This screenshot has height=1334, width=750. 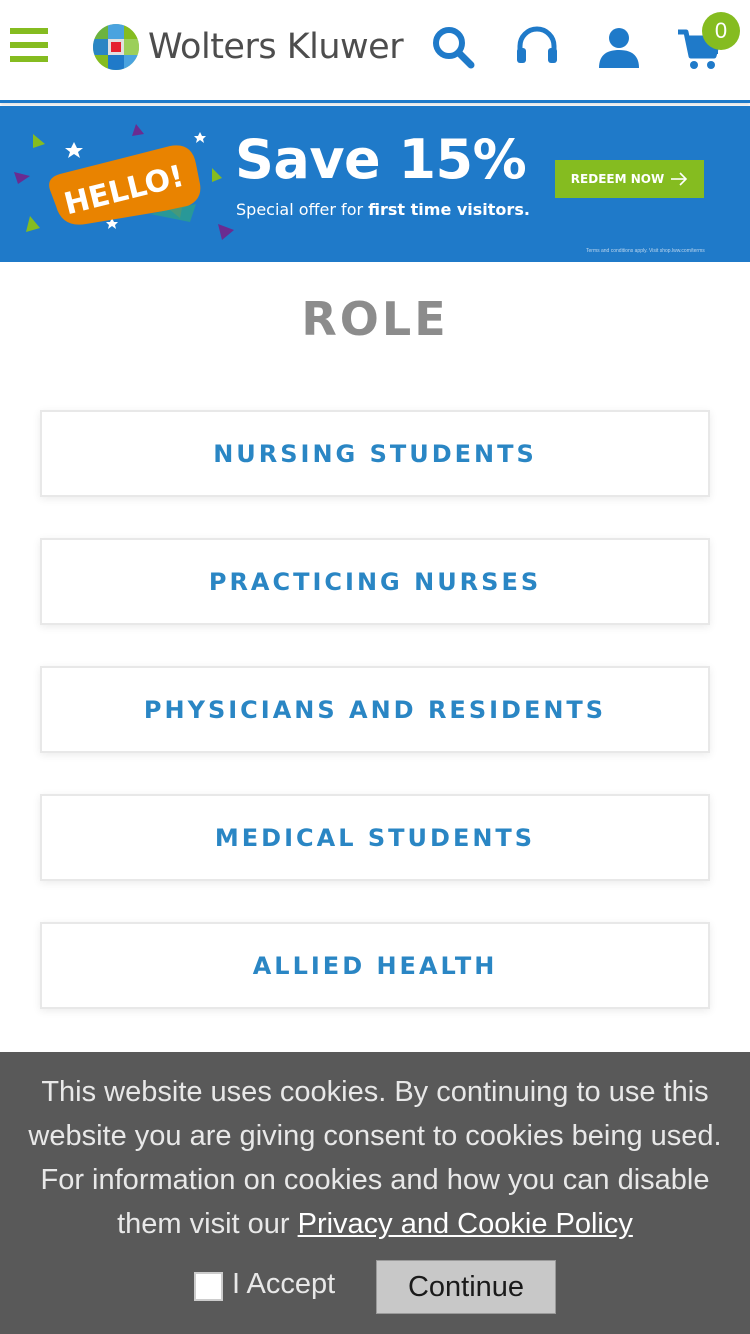 What do you see at coordinates (619, 47) in the screenshot?
I see `user-icon` at bounding box center [619, 47].